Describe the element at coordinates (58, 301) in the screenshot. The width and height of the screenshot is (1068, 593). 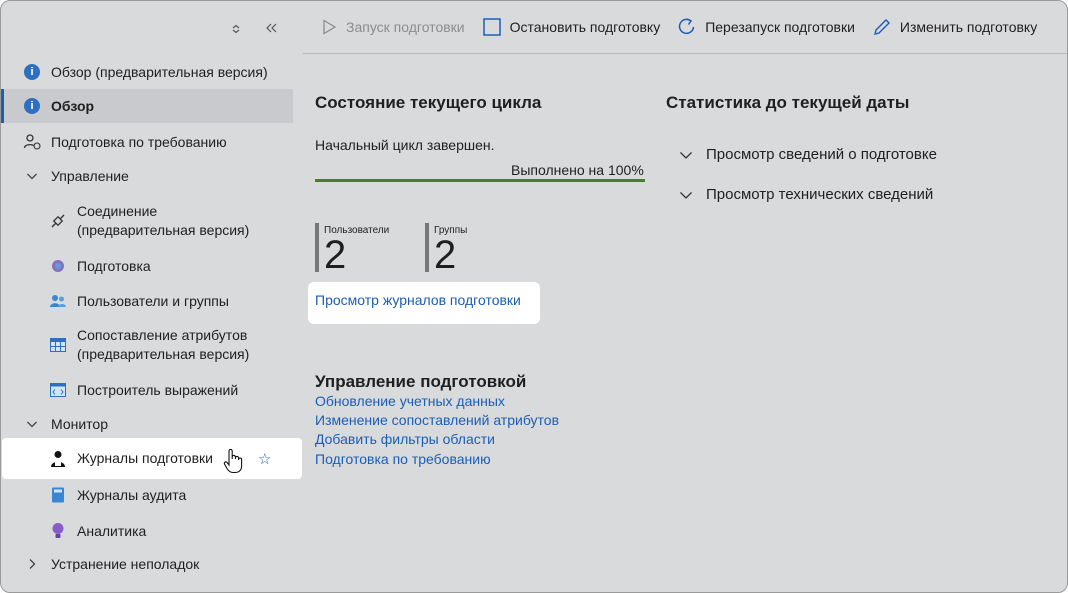
I see `users-icon` at that location.